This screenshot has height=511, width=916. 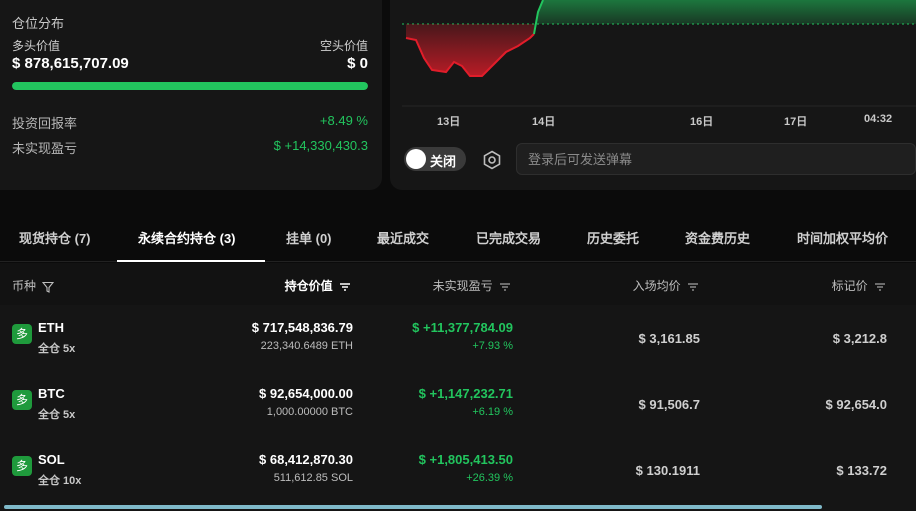 What do you see at coordinates (45, 148) in the screenshot?
I see `unrealized-pnl-label: 未实现盈亏` at bounding box center [45, 148].